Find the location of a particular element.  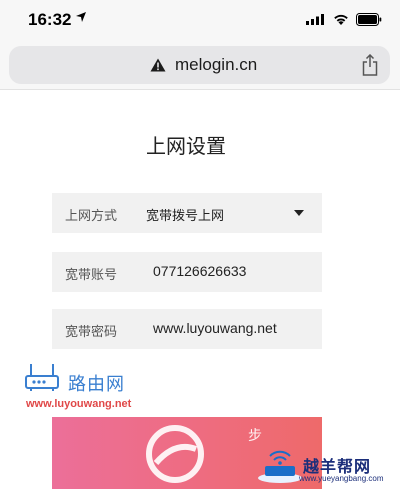

router-logo-icon is located at coordinates (42, 377).